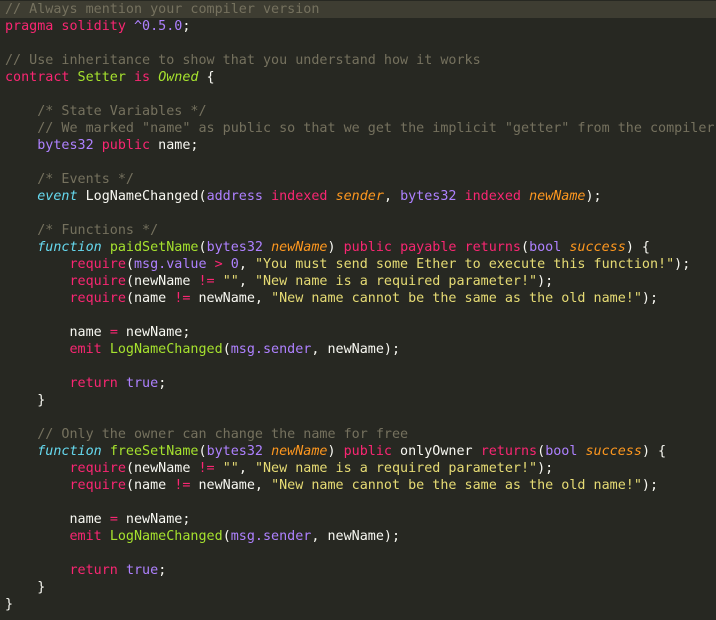 The width and height of the screenshot is (716, 620). I want to click on code-token: function, so click(69, 451).